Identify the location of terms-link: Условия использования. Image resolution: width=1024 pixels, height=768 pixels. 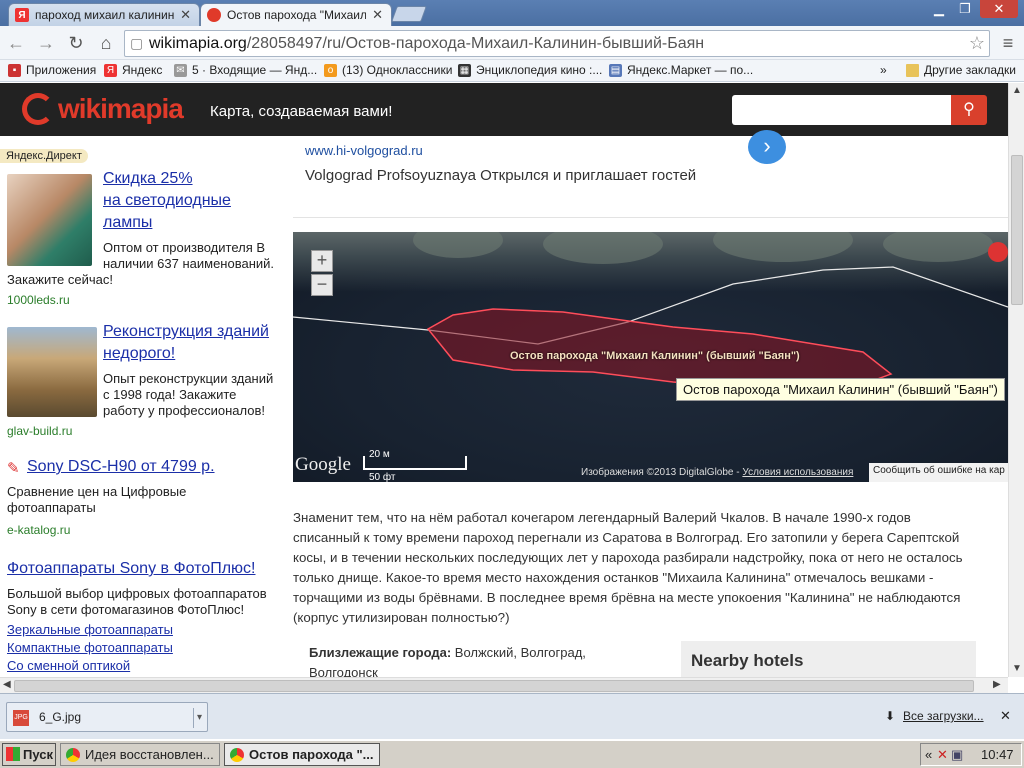
(797, 472).